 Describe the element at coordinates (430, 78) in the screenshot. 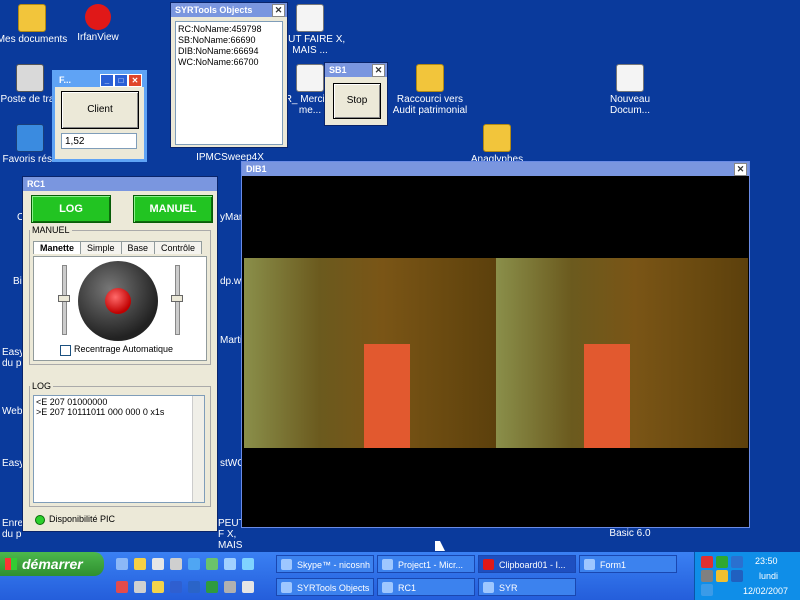

I see `folder-shortcut-icon` at that location.